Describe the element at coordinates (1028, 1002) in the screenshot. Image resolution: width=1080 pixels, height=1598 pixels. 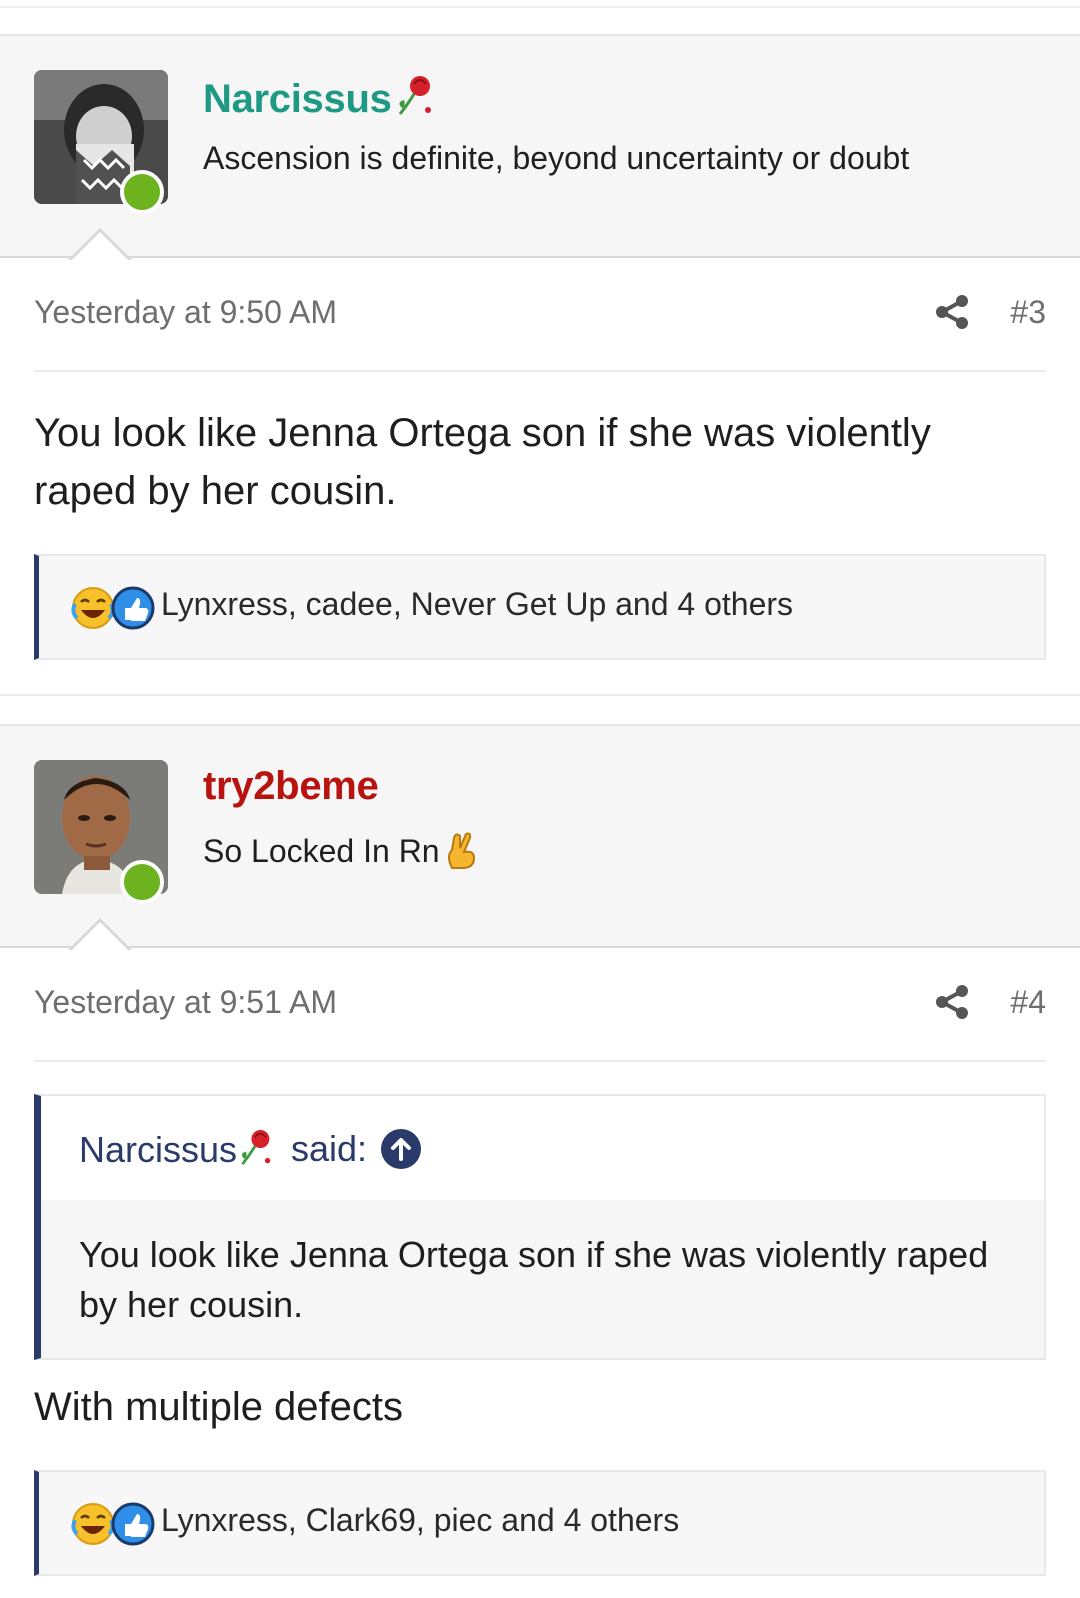
I see `post-number: #4` at that location.